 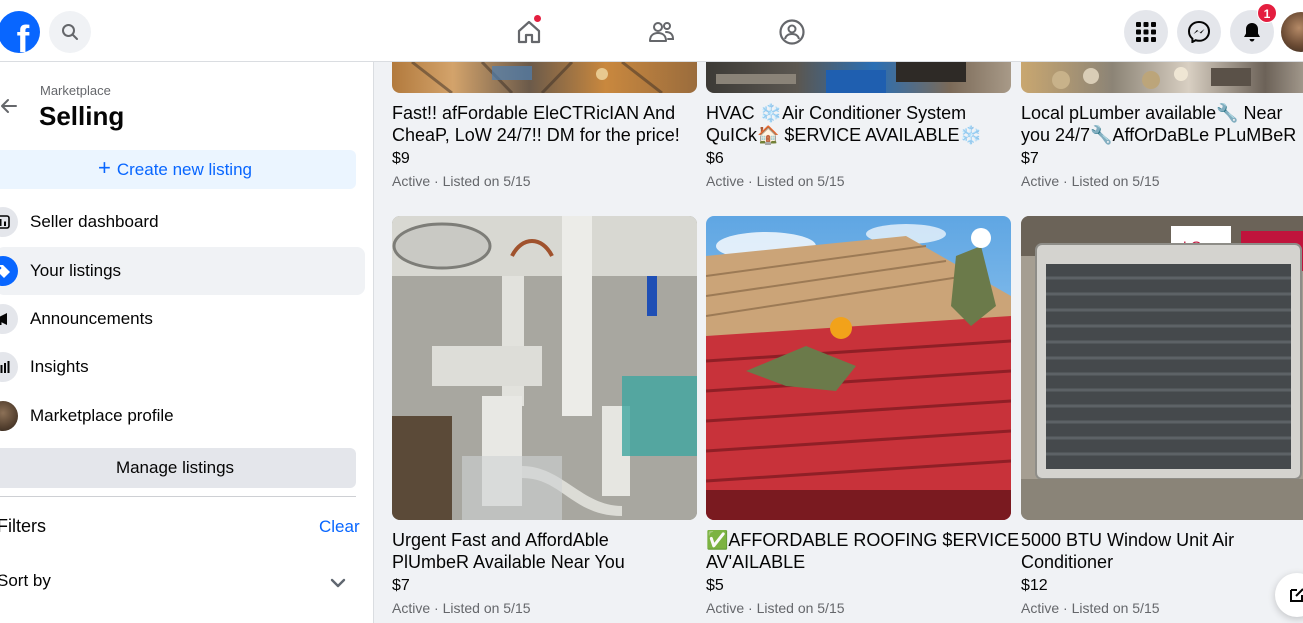 What do you see at coordinates (104, 167) in the screenshot?
I see `plus-icon: +` at bounding box center [104, 167].